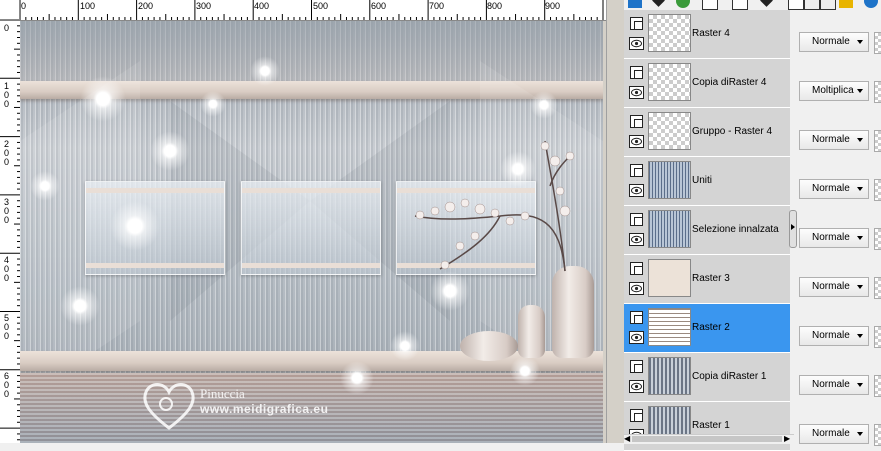 The height and width of the screenshot is (451, 881). What do you see at coordinates (711, 33) in the screenshot?
I see `layer-name: Raster 4` at bounding box center [711, 33].